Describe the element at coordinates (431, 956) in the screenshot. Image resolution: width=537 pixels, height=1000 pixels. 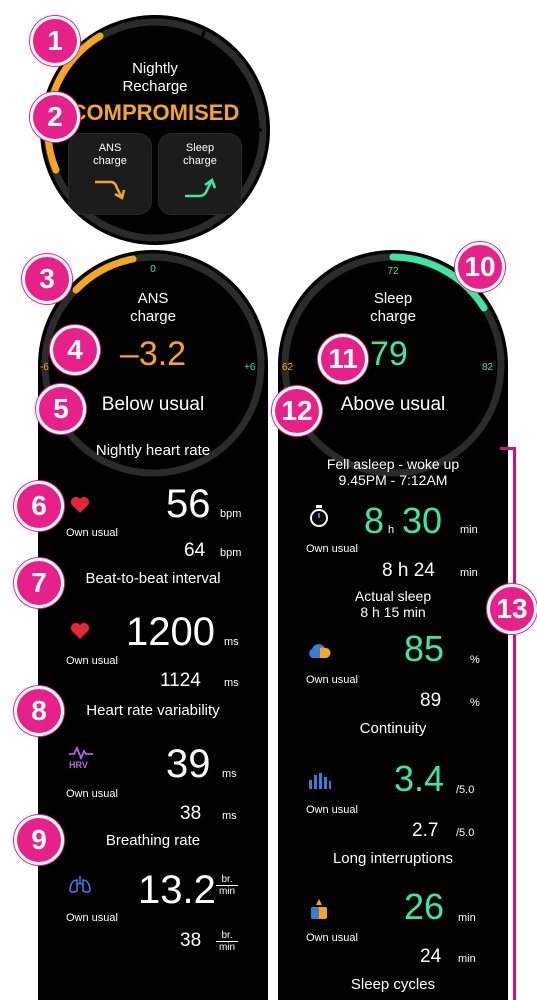
I see `sleep-cycles-usual-value: 24` at that location.